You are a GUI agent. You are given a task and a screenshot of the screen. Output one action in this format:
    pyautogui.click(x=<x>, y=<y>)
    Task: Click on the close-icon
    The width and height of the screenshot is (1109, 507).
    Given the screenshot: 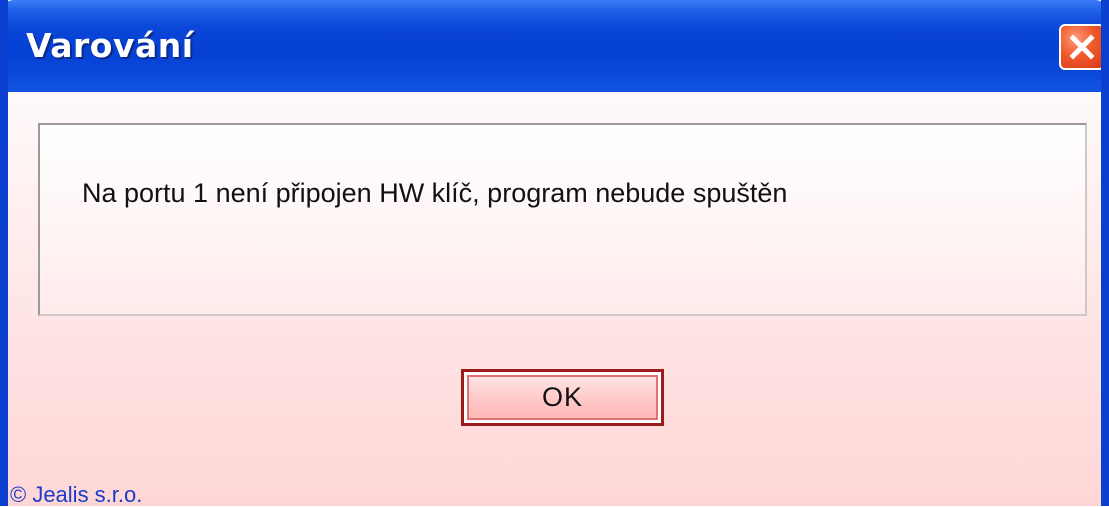 What is the action you would take?
    pyautogui.click(x=1082, y=47)
    